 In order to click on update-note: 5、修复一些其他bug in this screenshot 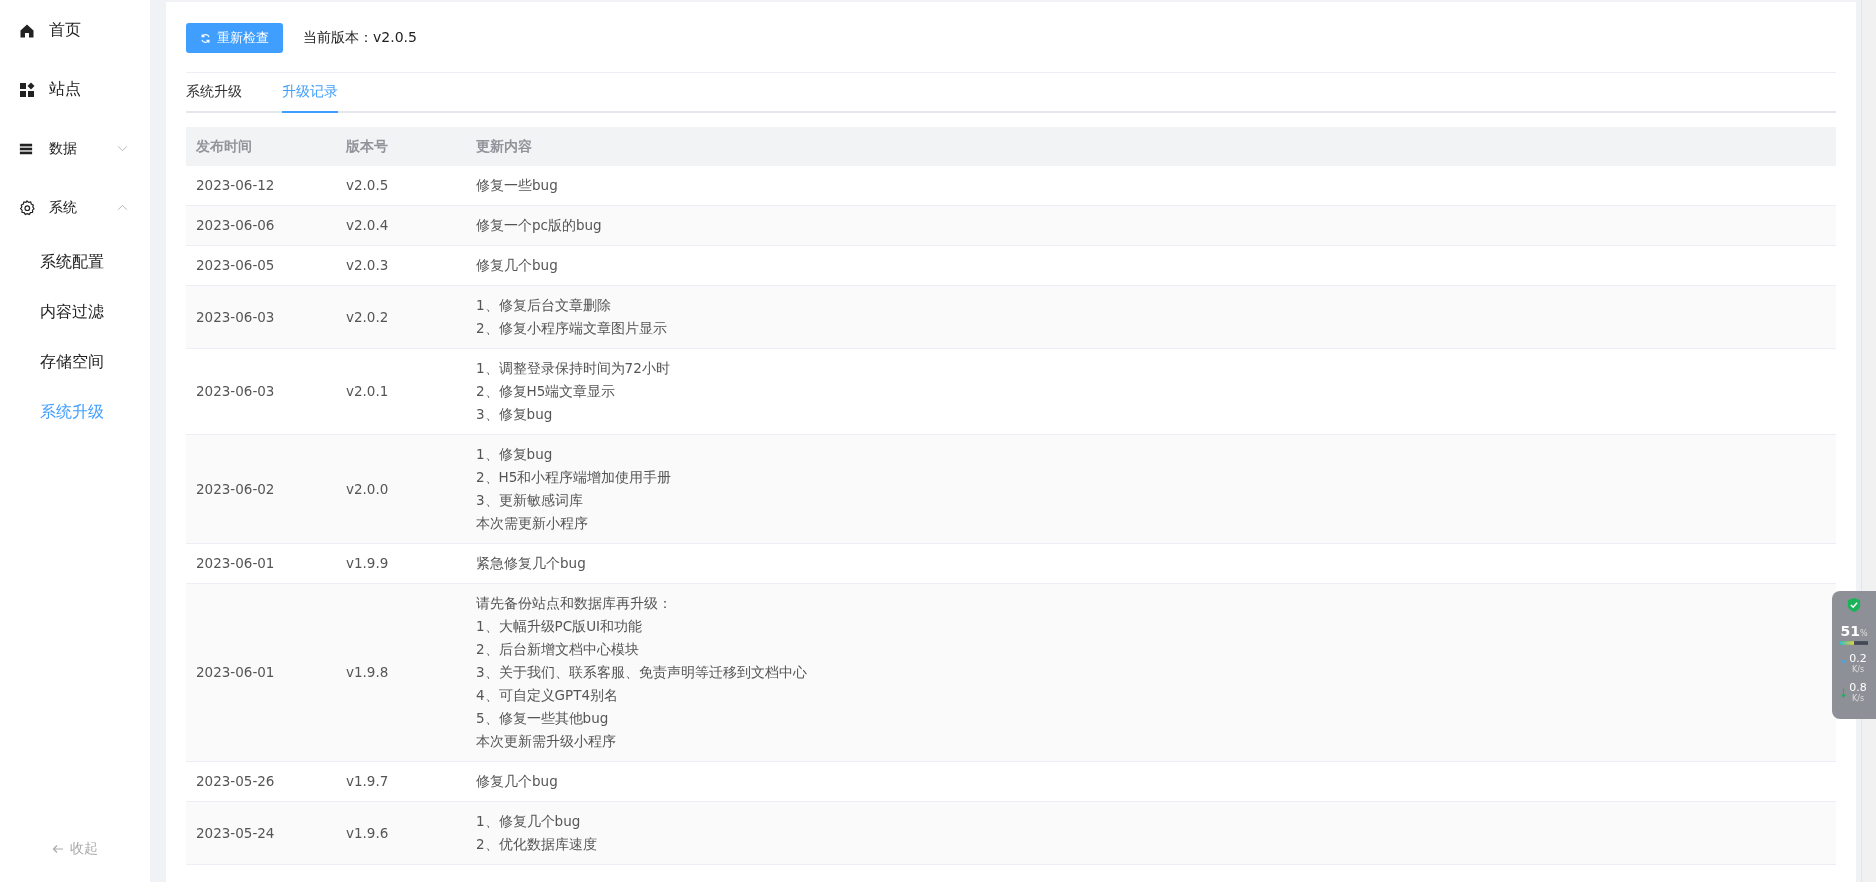, I will do `click(543, 718)`.